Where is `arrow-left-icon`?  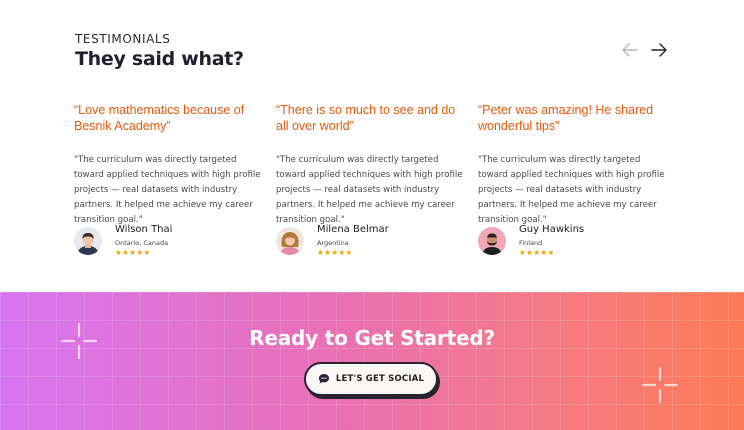 arrow-left-icon is located at coordinates (630, 50).